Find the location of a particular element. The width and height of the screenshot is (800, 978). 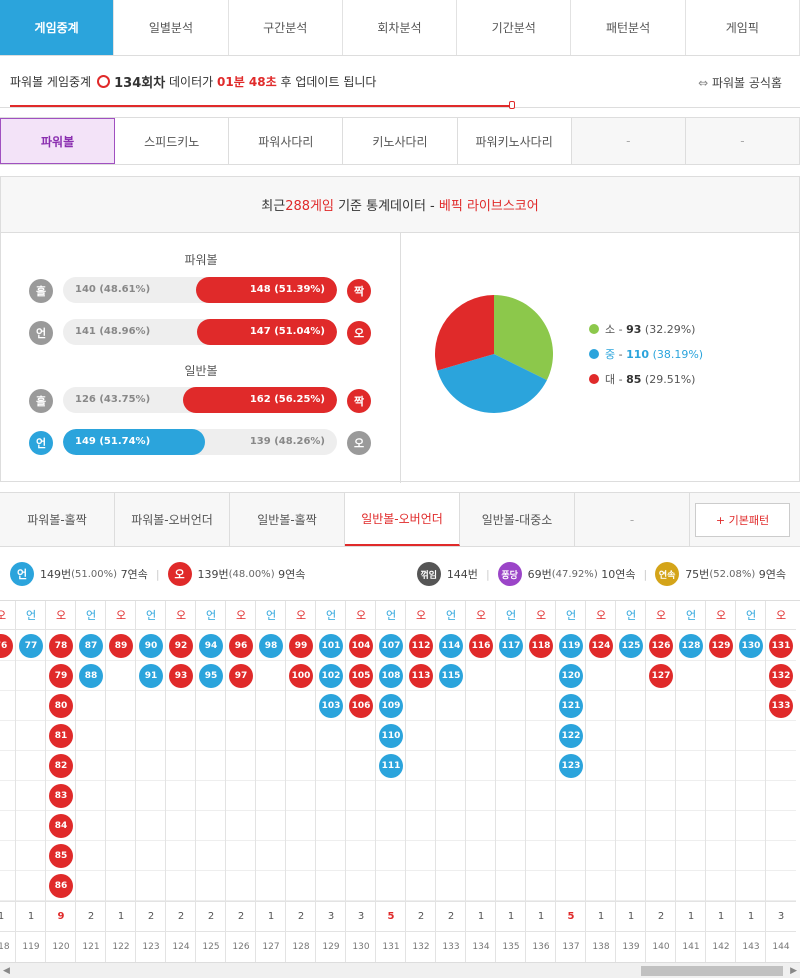

topnav-tab: 게임픽 is located at coordinates (743, 27).